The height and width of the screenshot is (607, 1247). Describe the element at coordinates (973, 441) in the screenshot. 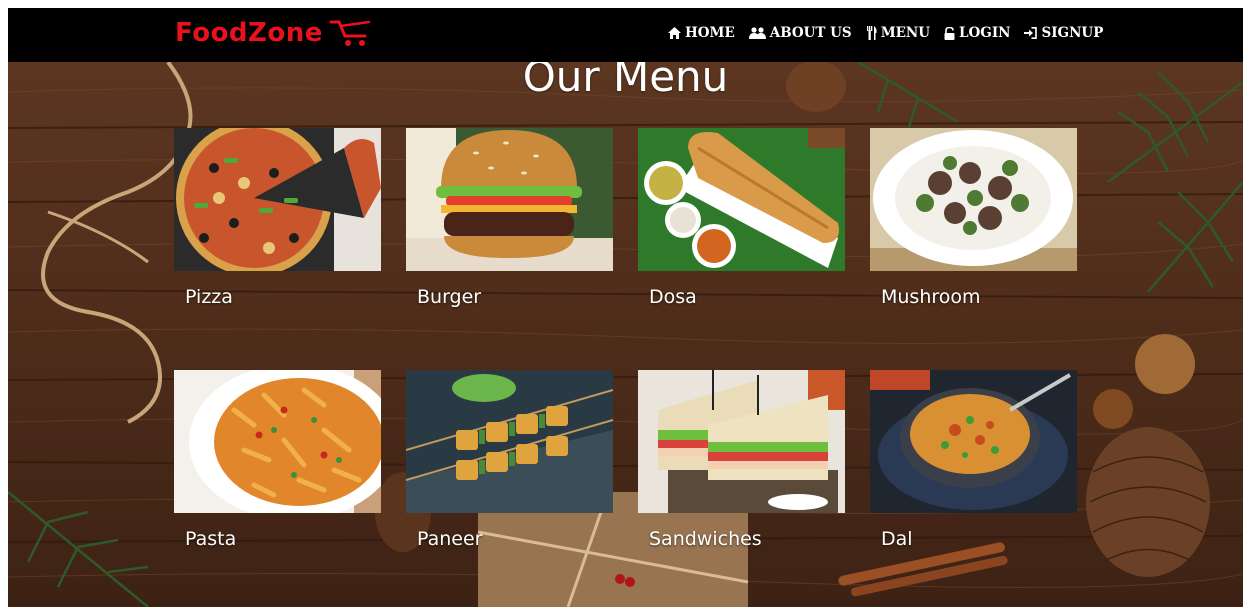

I see `dal-image` at that location.